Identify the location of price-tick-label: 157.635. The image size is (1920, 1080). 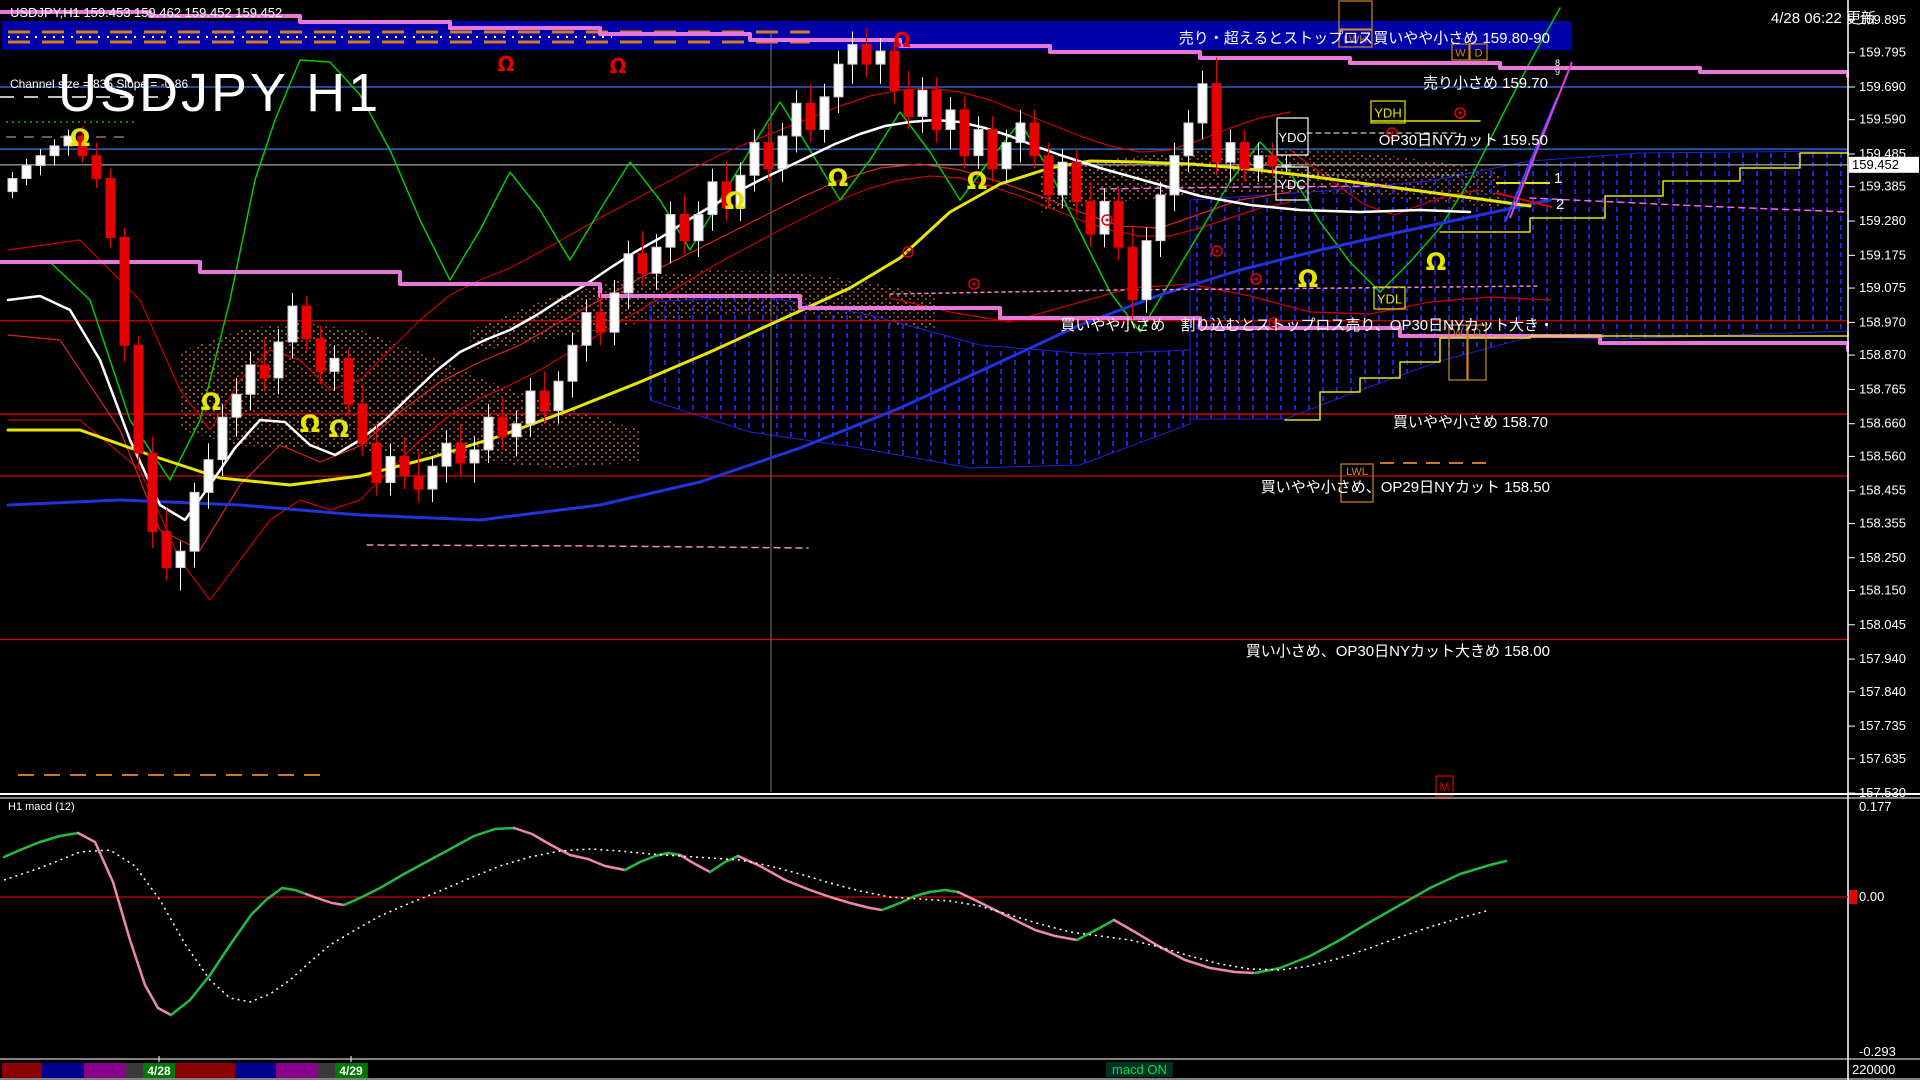
(1882, 758).